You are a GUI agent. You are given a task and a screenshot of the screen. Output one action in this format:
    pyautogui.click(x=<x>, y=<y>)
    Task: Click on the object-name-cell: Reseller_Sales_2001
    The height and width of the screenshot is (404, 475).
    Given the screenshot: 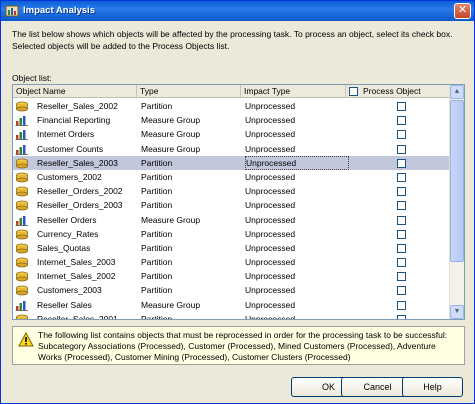 What is the action you would take?
    pyautogui.click(x=77, y=316)
    